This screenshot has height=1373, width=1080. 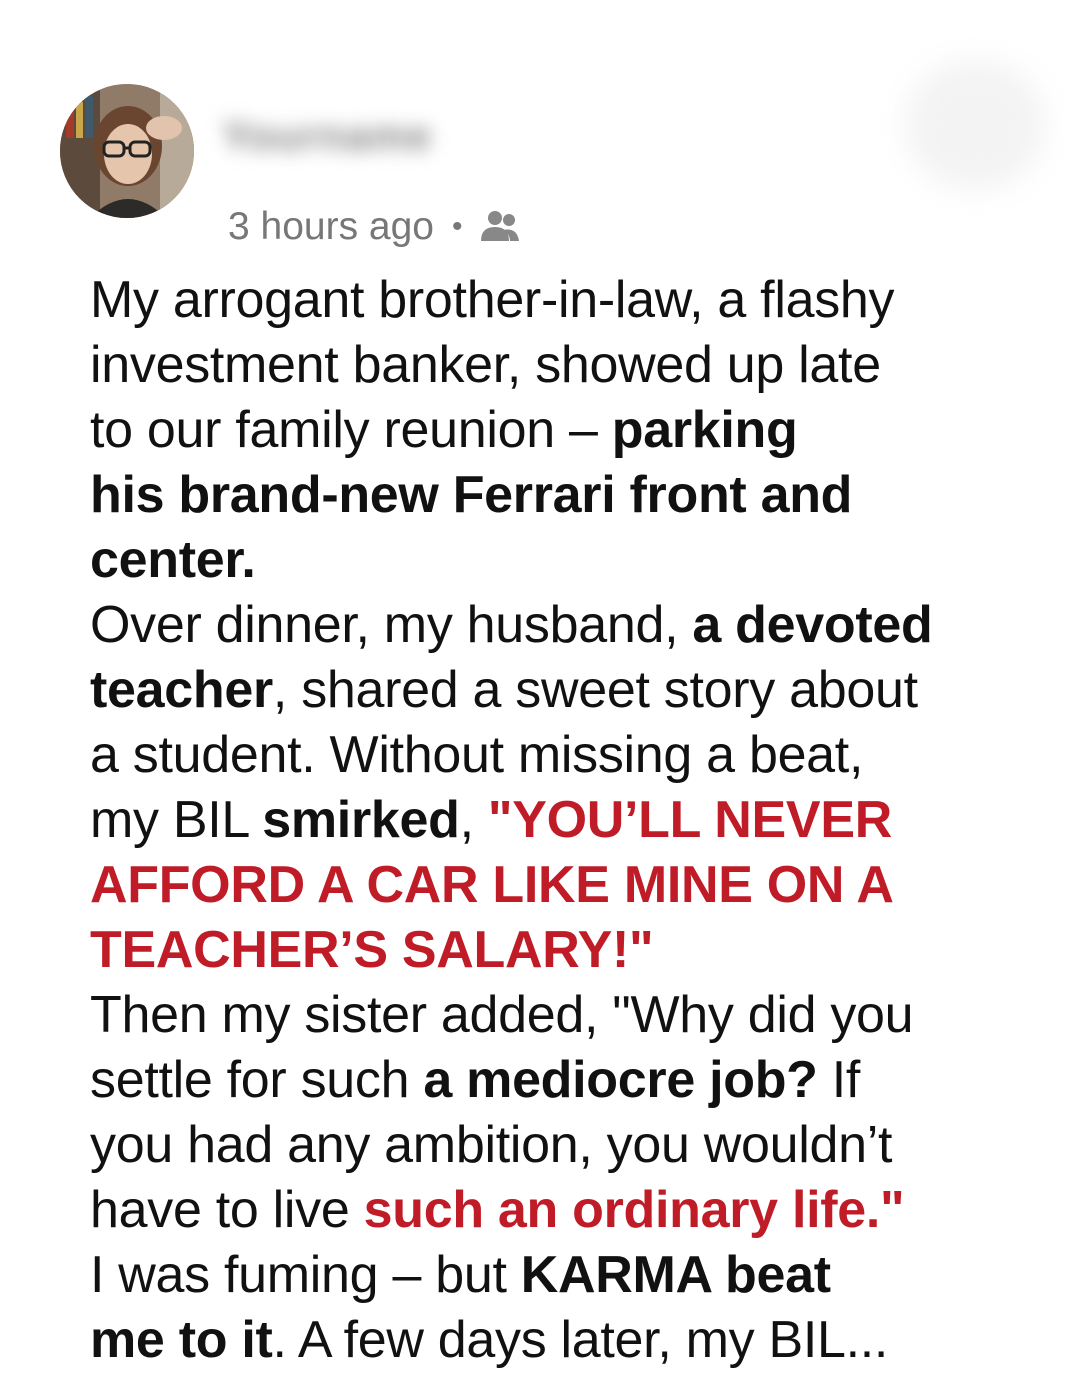 I want to click on post-text-line: investment banker, showed up late, so click(x=570, y=365).